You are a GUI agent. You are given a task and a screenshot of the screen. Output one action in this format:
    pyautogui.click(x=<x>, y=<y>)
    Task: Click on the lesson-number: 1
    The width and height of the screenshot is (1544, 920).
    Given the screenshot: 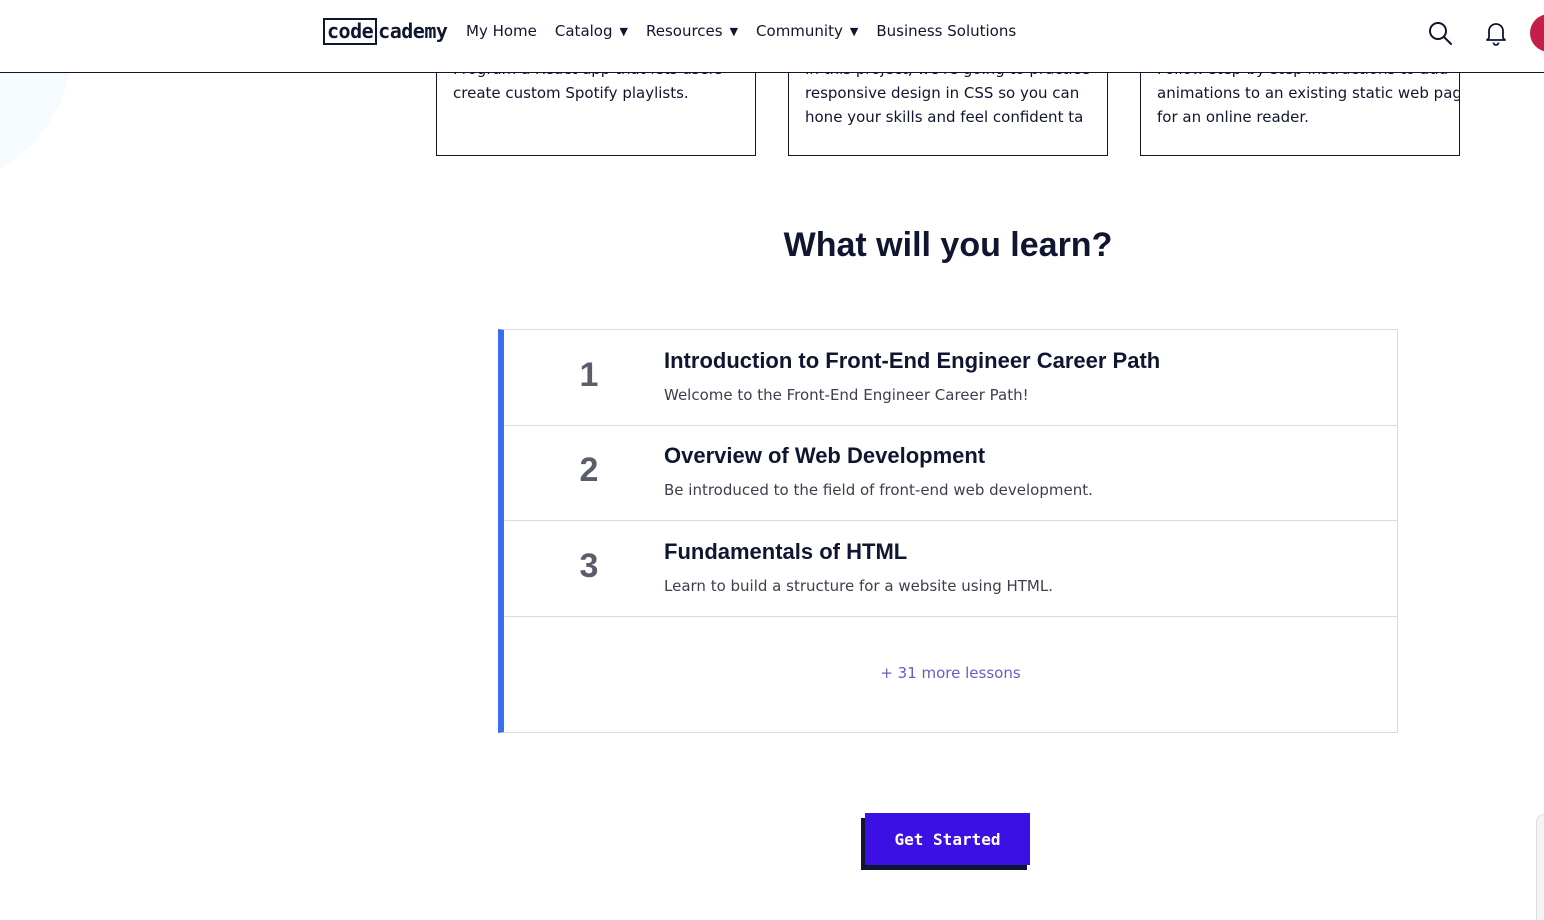 What is the action you would take?
    pyautogui.click(x=589, y=375)
    